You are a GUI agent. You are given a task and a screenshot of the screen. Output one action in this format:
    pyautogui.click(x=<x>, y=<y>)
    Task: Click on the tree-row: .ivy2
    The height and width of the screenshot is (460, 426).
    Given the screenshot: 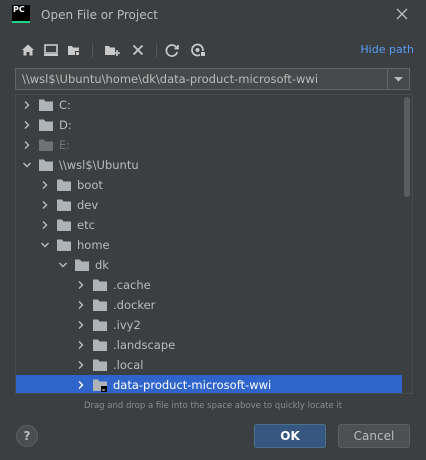 What is the action you would take?
    pyautogui.click(x=209, y=325)
    